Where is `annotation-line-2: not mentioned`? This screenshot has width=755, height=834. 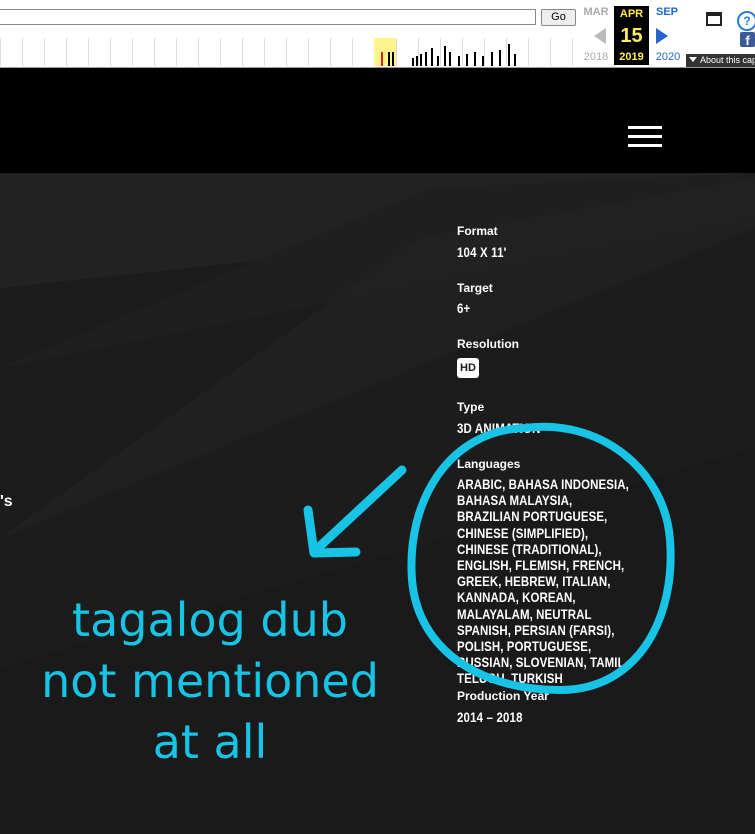 annotation-line-2: not mentioned is located at coordinates (210, 681).